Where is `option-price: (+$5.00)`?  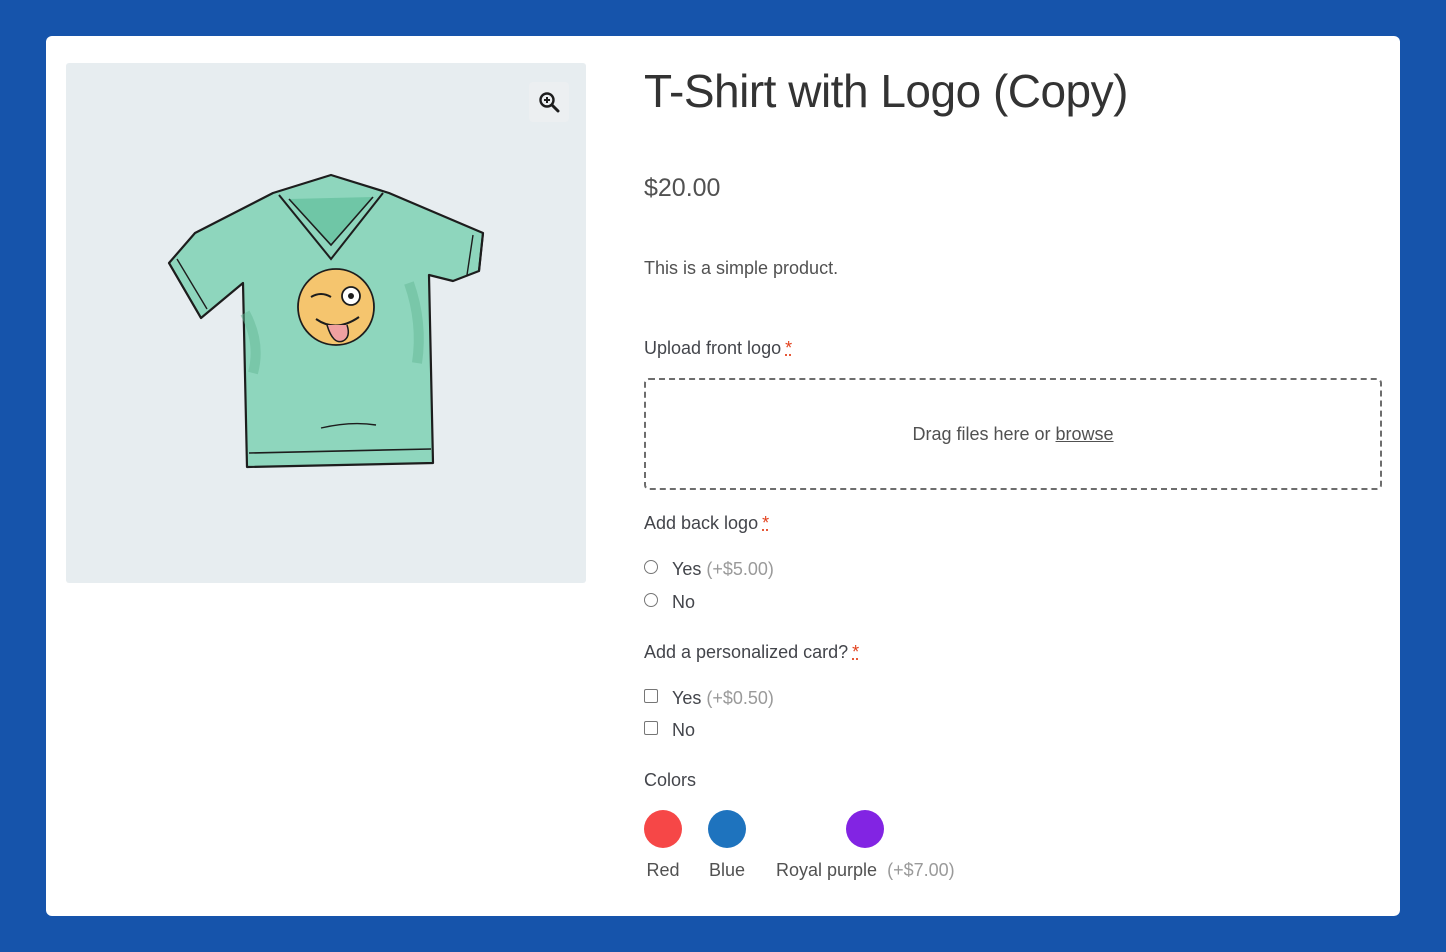
option-price: (+$5.00) is located at coordinates (740, 568).